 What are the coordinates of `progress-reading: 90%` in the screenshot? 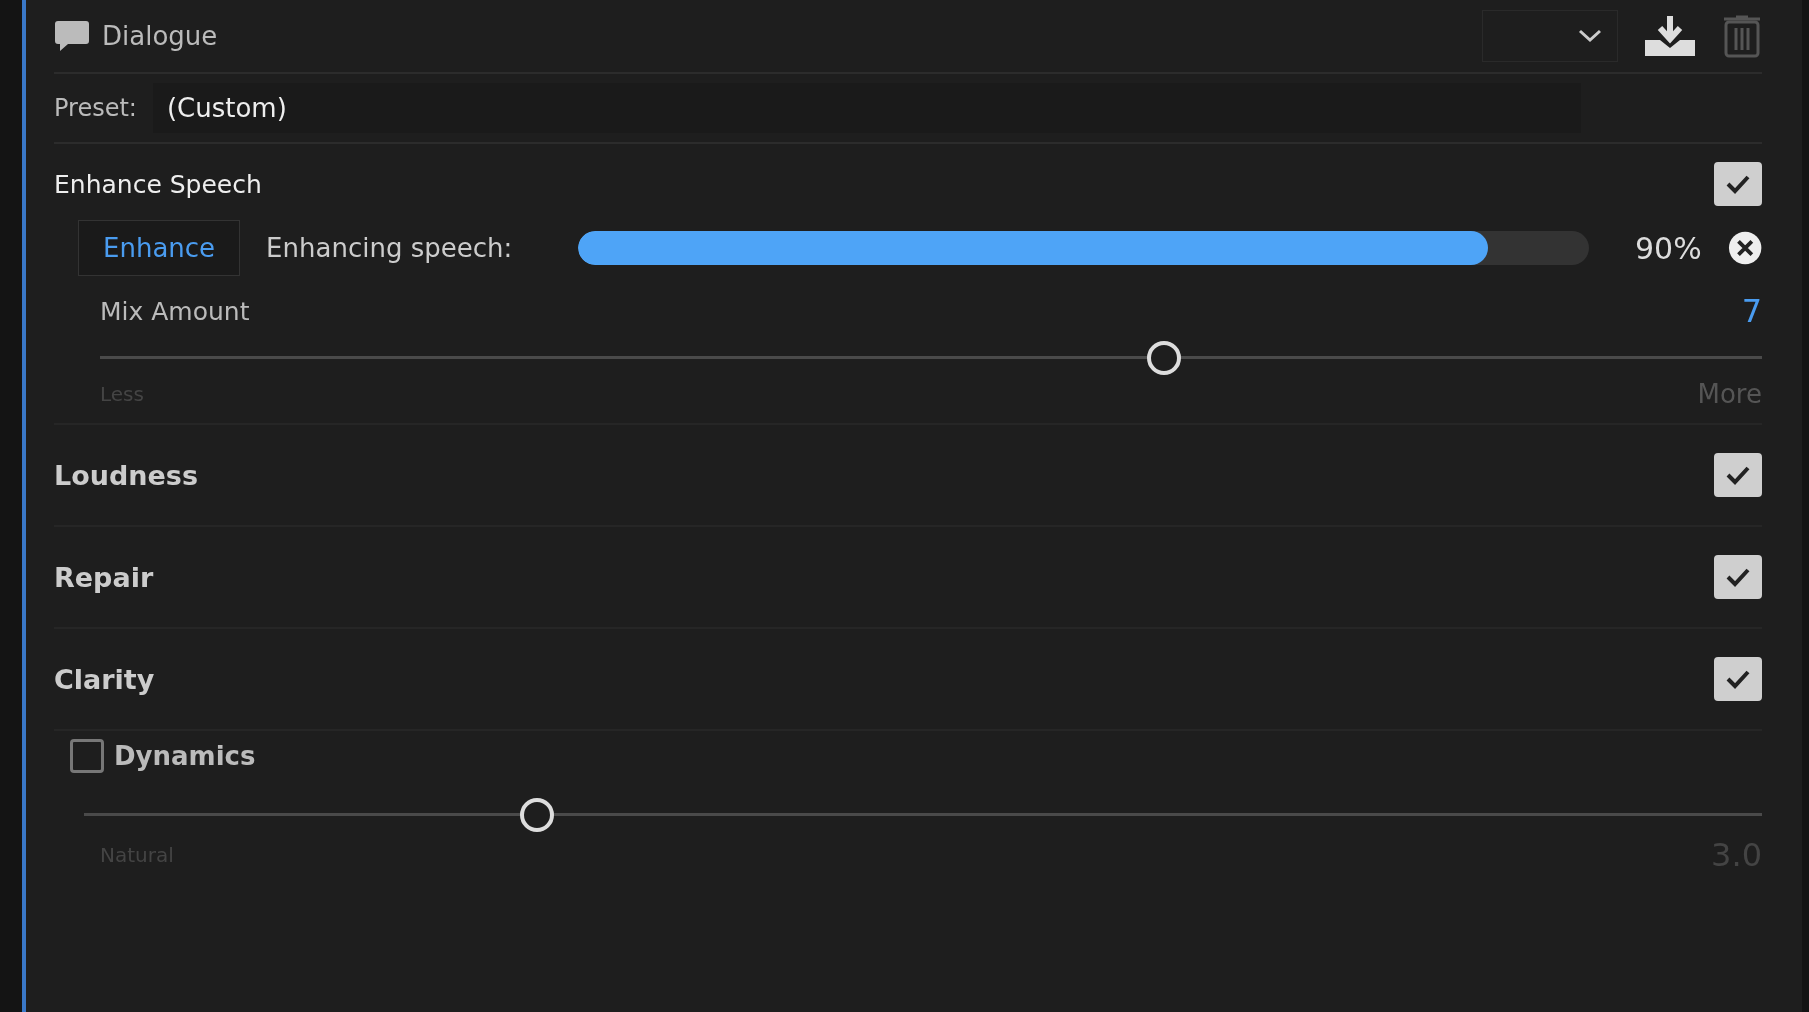 It's located at (1668, 248).